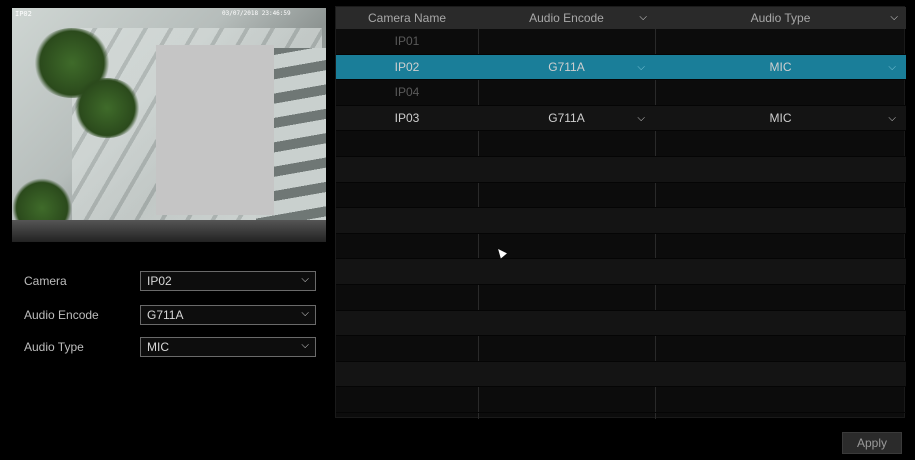 This screenshot has height=460, width=915. I want to click on preview-shadow, so click(169, 231).